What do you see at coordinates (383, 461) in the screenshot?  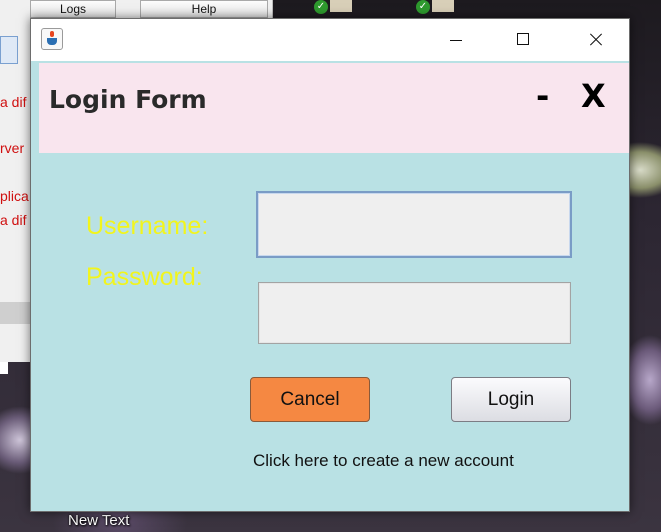 I see `create-account-link: Click here to create a new account` at bounding box center [383, 461].